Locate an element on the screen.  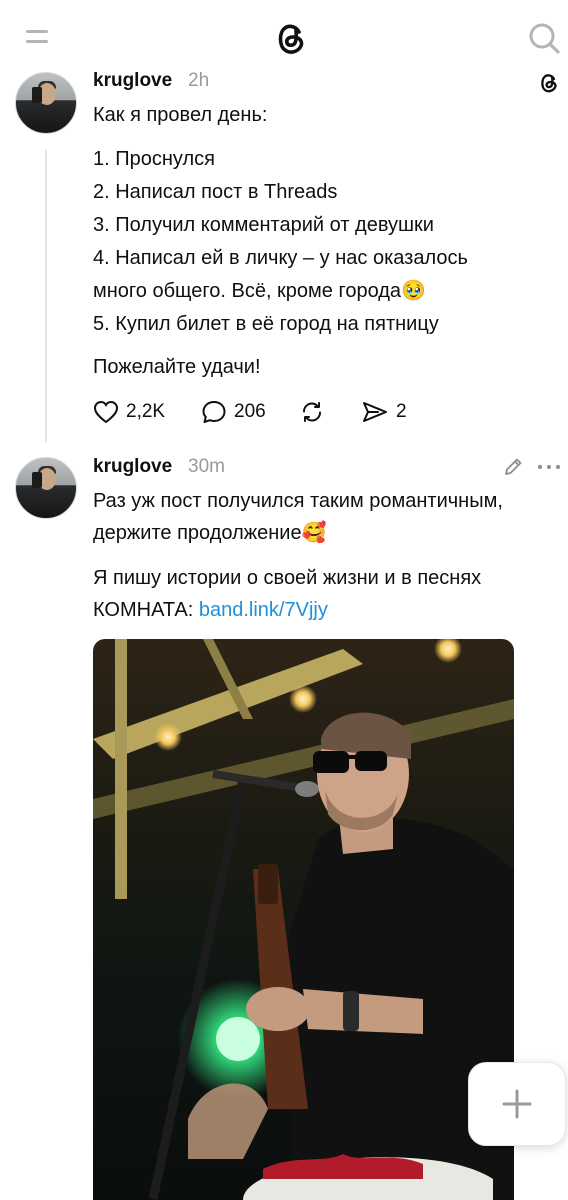
post-text-line: 5. Купил билет в её город на пятницу is located at coordinates (266, 324).